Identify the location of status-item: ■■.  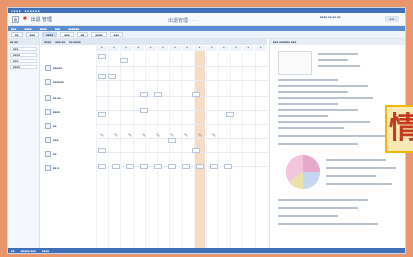
(13, 250).